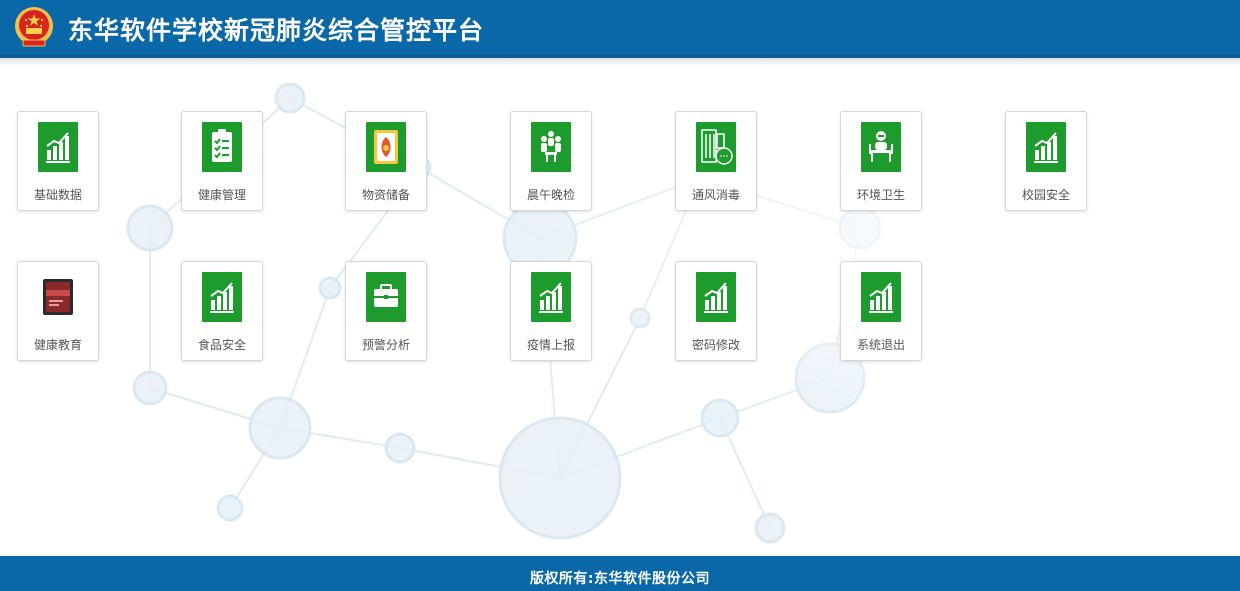  Describe the element at coordinates (57, 345) in the screenshot. I see `tile-label: 健康教育` at that location.